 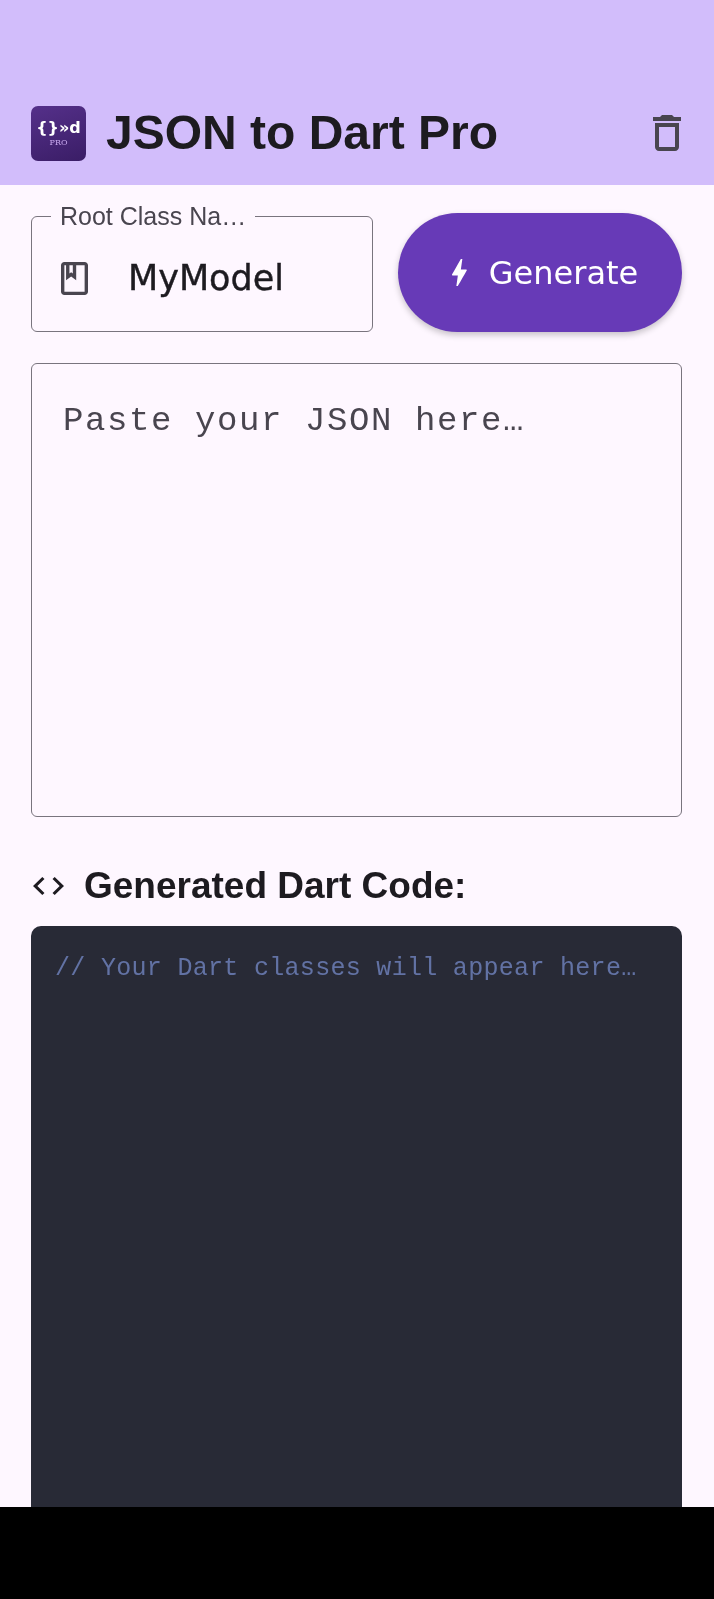 I want to click on book-icon, so click(x=74, y=278).